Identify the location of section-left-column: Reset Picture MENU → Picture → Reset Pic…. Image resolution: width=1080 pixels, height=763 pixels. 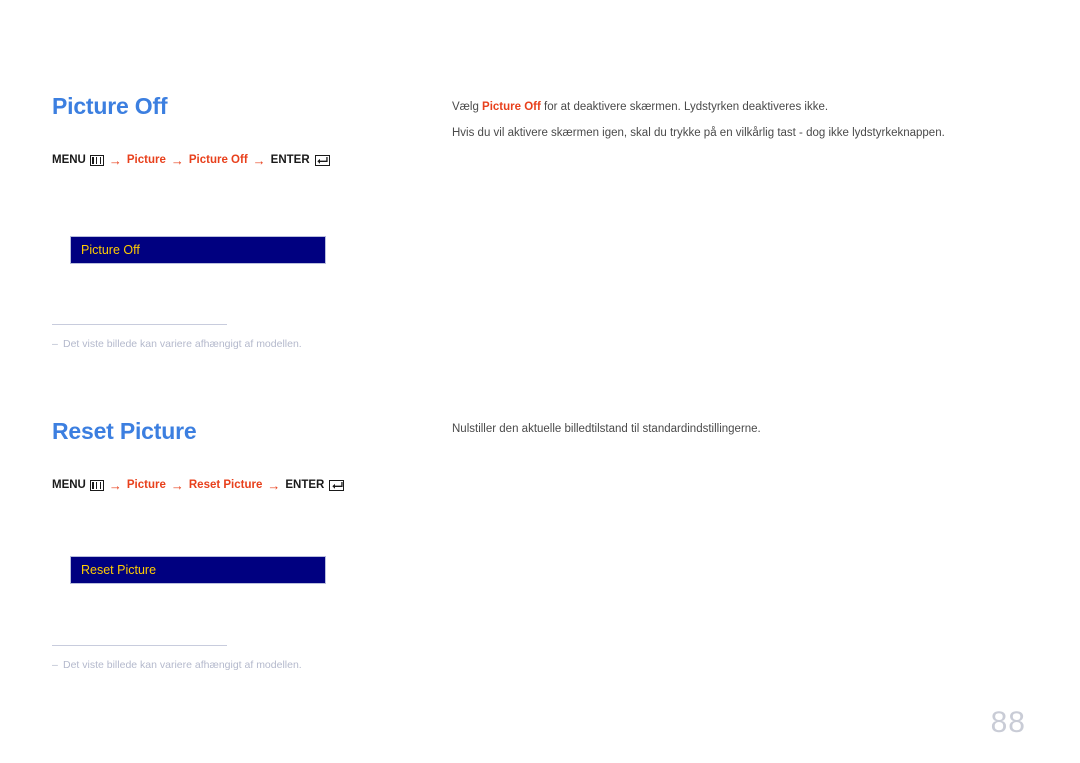
(242, 455).